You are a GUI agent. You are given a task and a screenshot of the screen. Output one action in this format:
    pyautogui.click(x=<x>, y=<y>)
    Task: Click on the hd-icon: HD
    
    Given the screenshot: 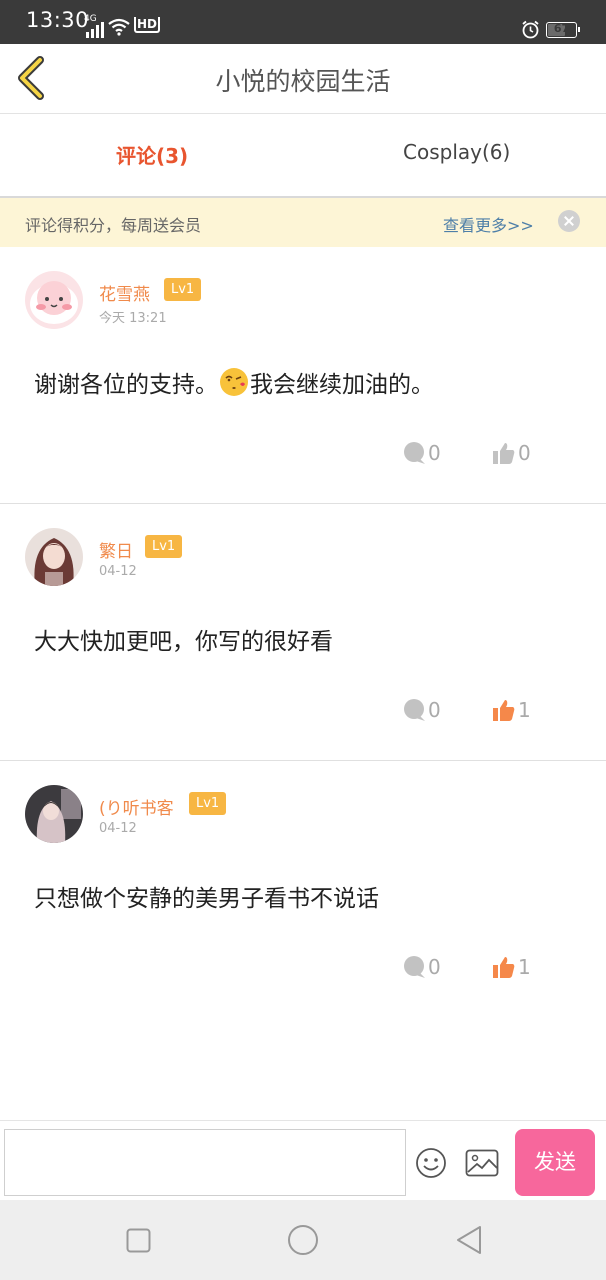 What is the action you would take?
    pyautogui.click(x=147, y=25)
    